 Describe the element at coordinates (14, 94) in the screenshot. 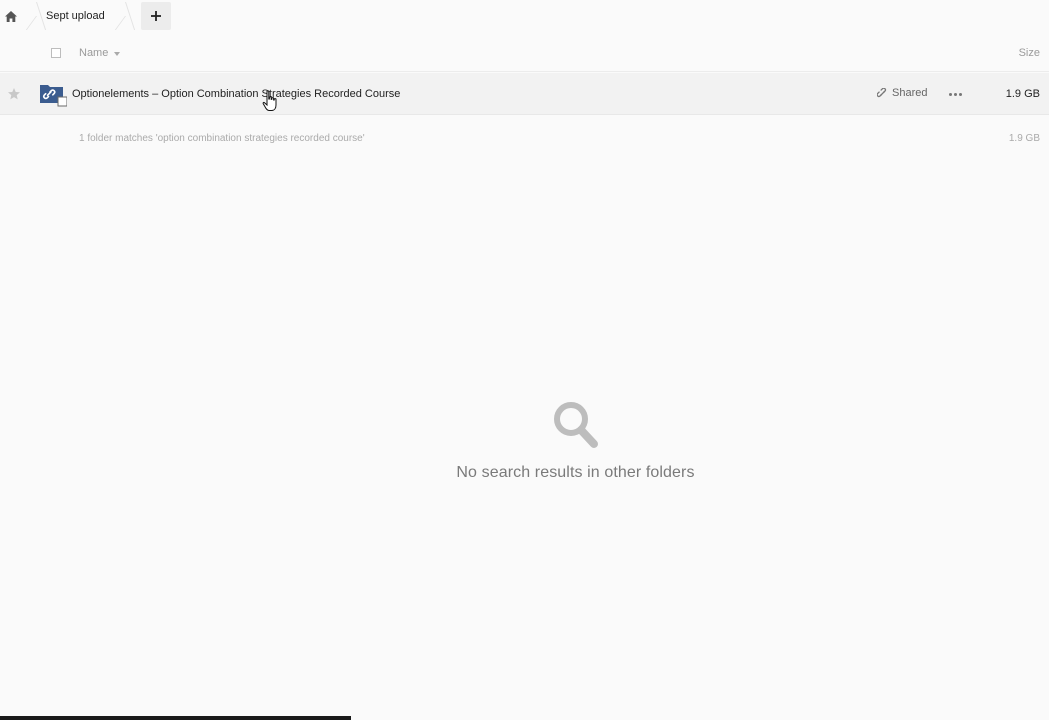

I see `favorite-star-icon` at that location.